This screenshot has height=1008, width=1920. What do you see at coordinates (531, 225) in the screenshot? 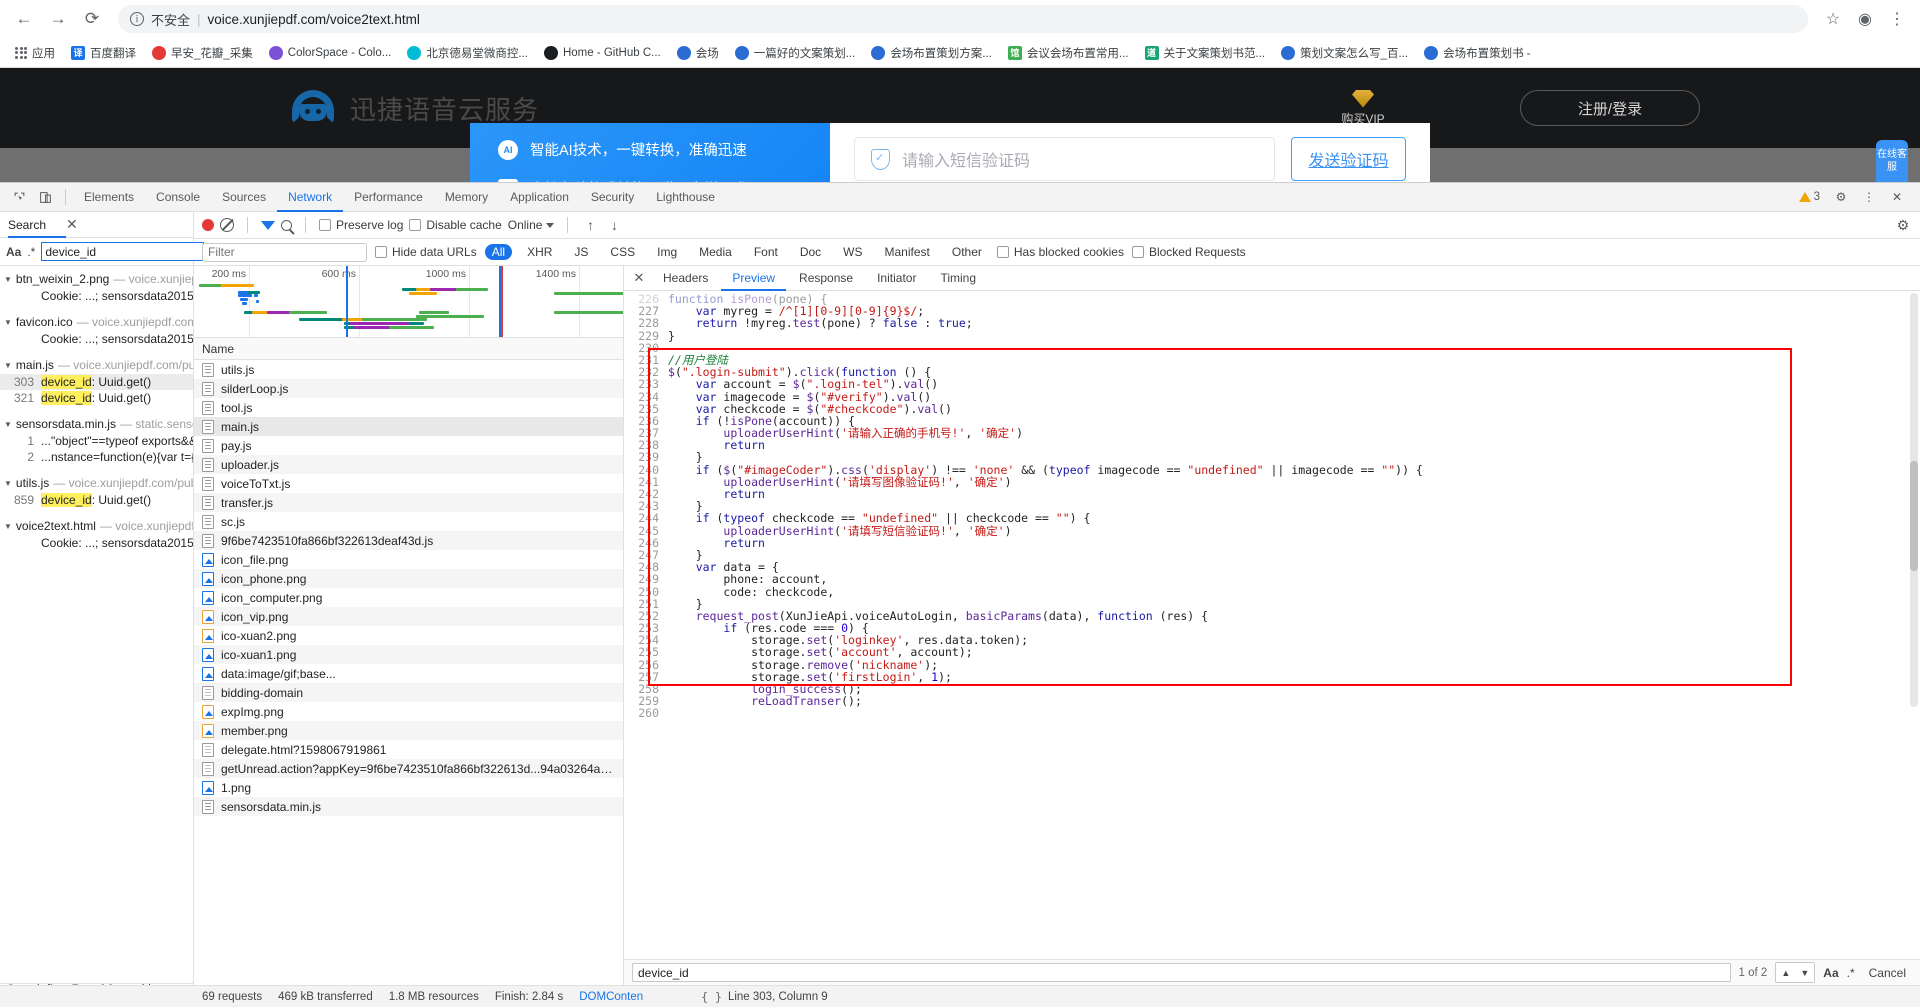
I see `throttling-select: Online` at bounding box center [531, 225].